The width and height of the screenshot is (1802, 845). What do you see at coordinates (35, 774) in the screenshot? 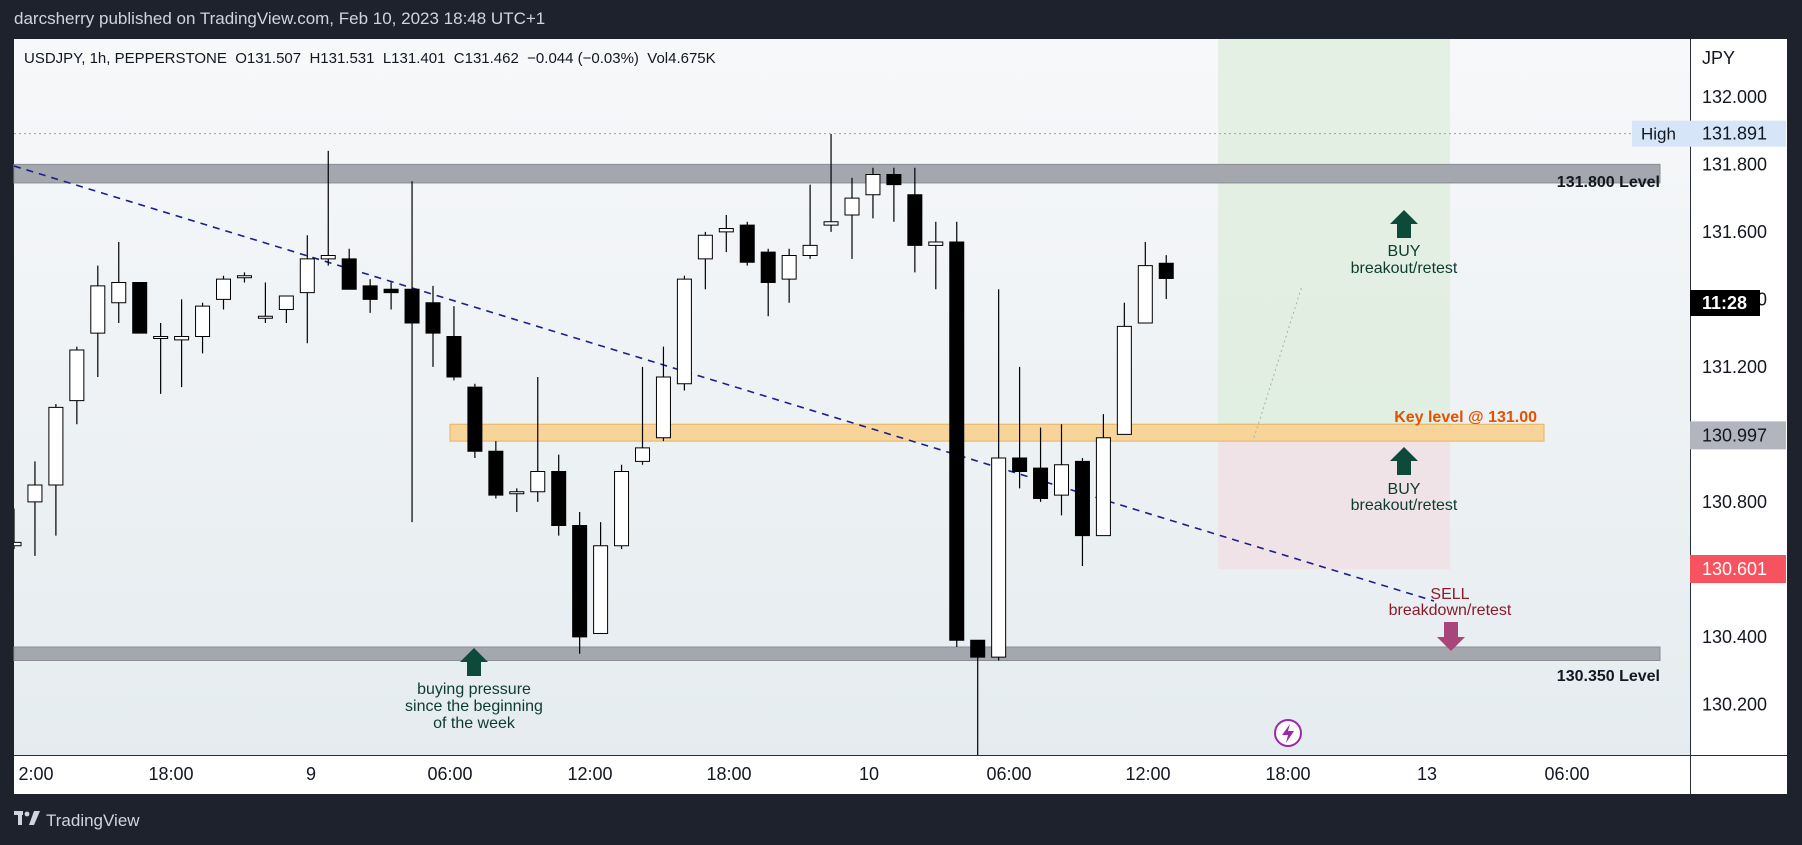
I see `time-tick-label: 2:00` at bounding box center [35, 774].